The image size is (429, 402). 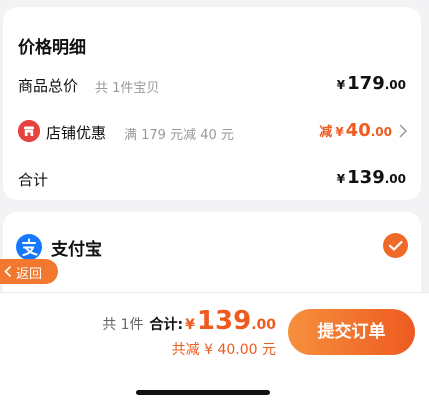 I want to click on checkout-total-label: 合计:, so click(x=166, y=325).